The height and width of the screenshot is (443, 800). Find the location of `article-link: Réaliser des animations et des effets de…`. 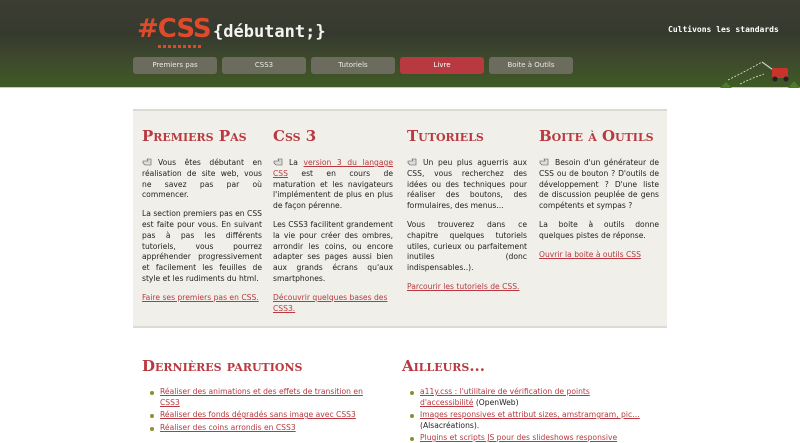

article-link: Réaliser des animations et des effets de… is located at coordinates (261, 397).